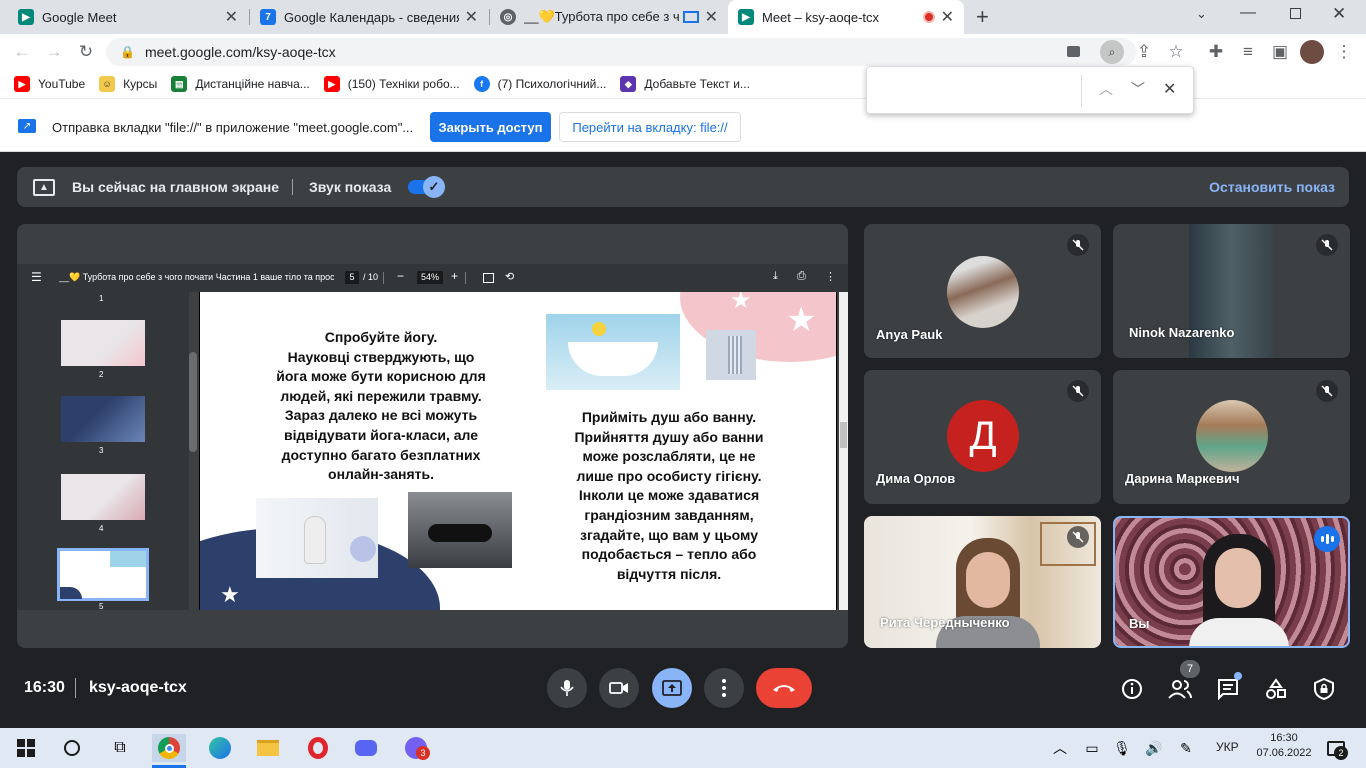  Describe the element at coordinates (169, 748) in the screenshot. I see `chrome-taskbar-icon` at that location.